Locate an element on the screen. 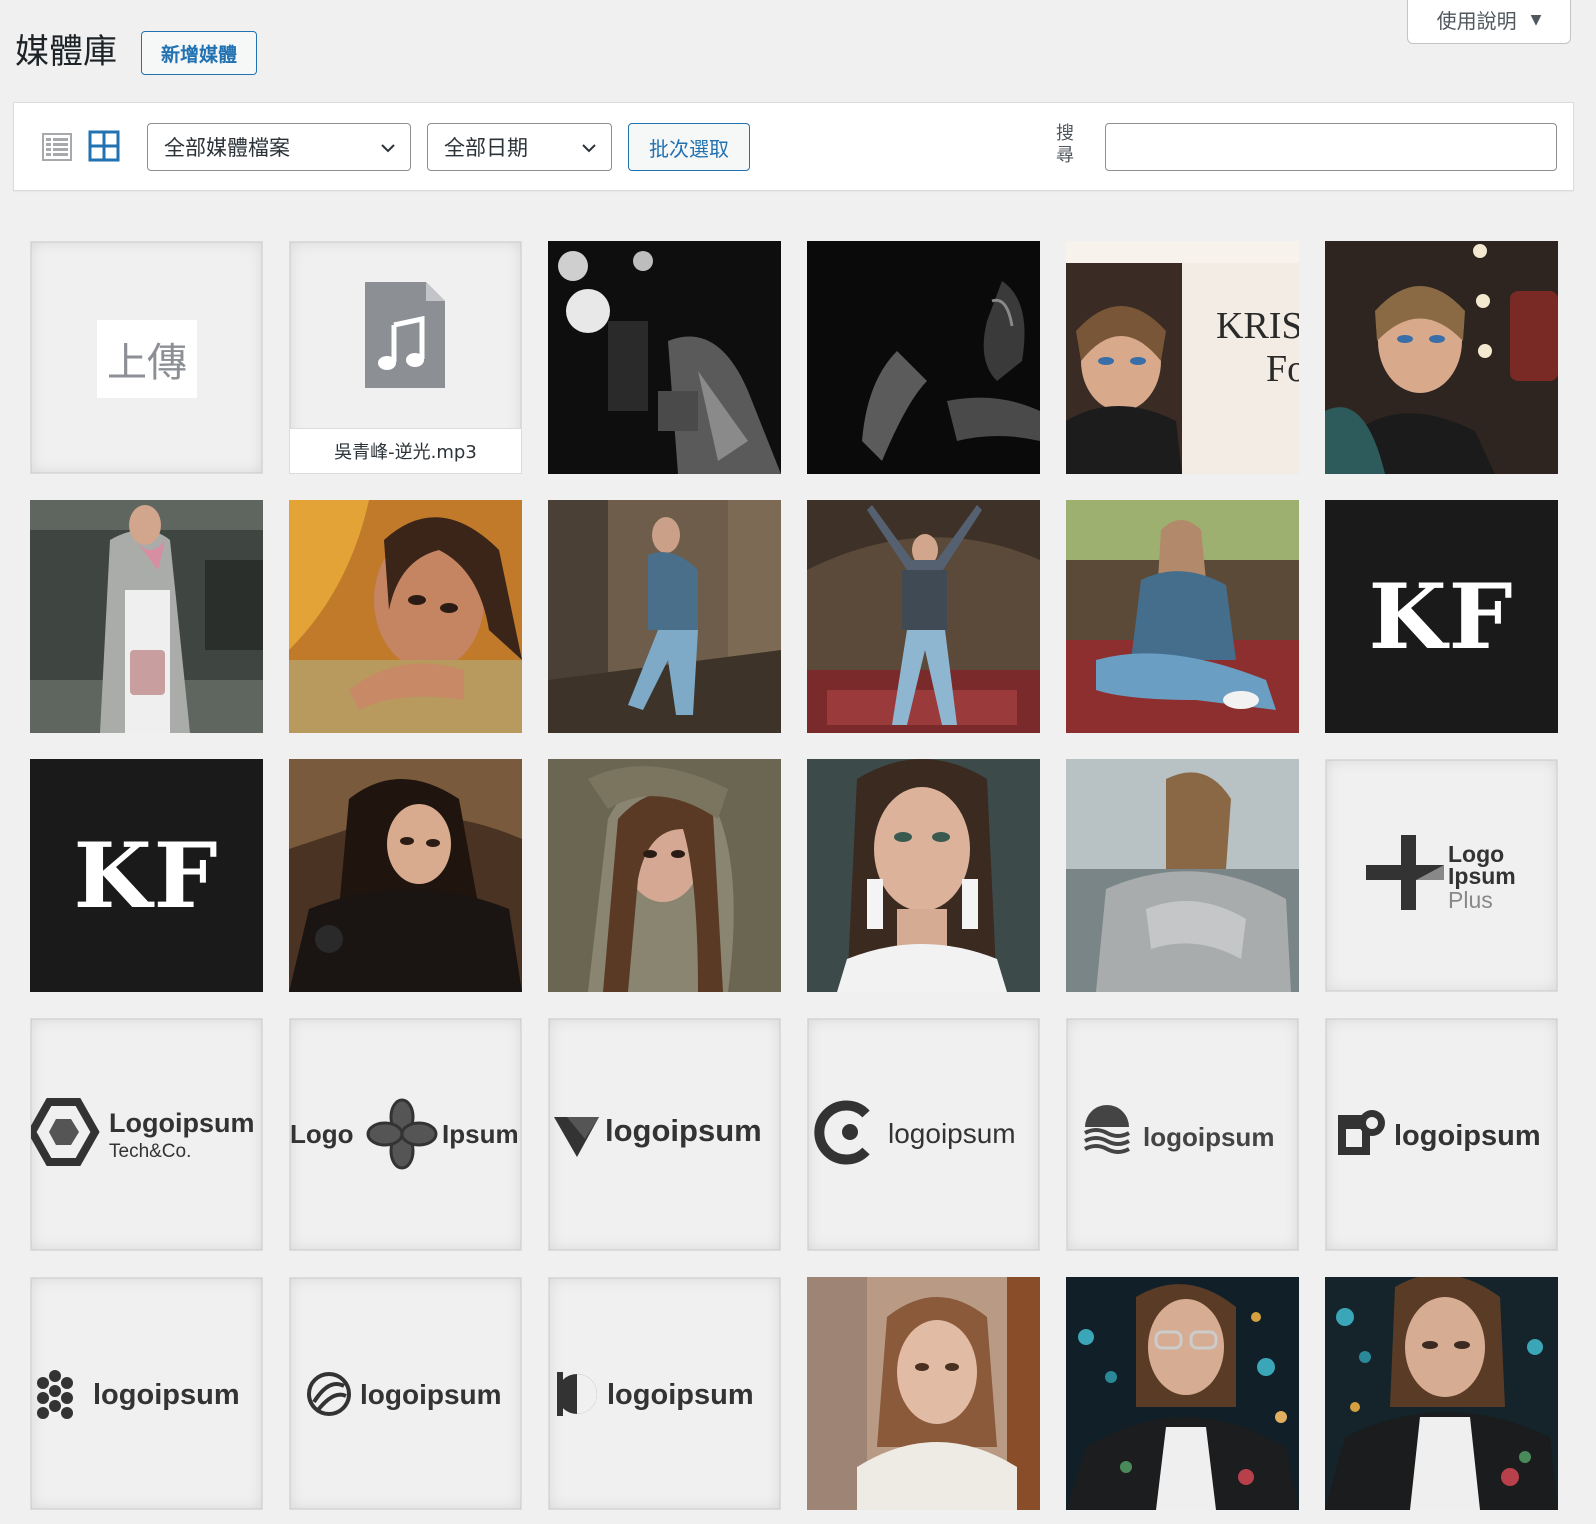 This screenshot has width=1596, height=1524. media-item-logo-dots: logoipsum is located at coordinates (146, 1393).